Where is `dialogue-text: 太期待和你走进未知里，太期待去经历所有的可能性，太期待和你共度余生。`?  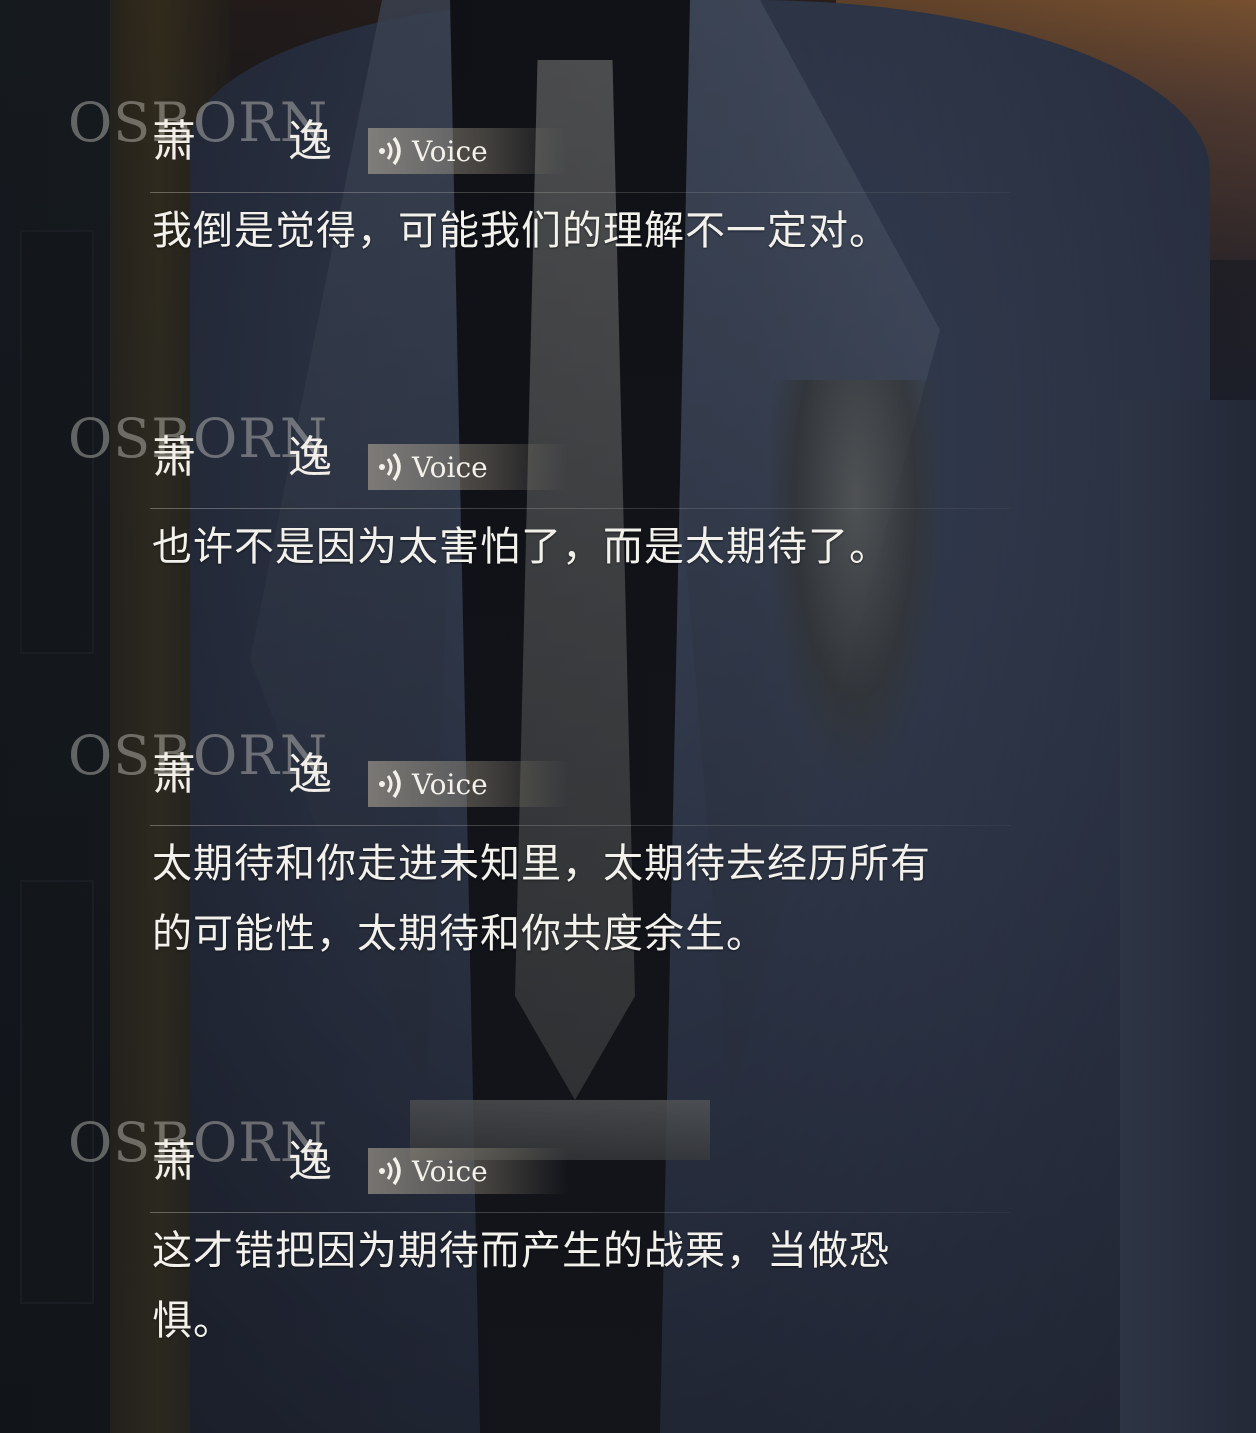 dialogue-text: 太期待和你走进未知里，太期待去经历所有的可能性，太期待和你共度余生。 is located at coordinates (541, 899).